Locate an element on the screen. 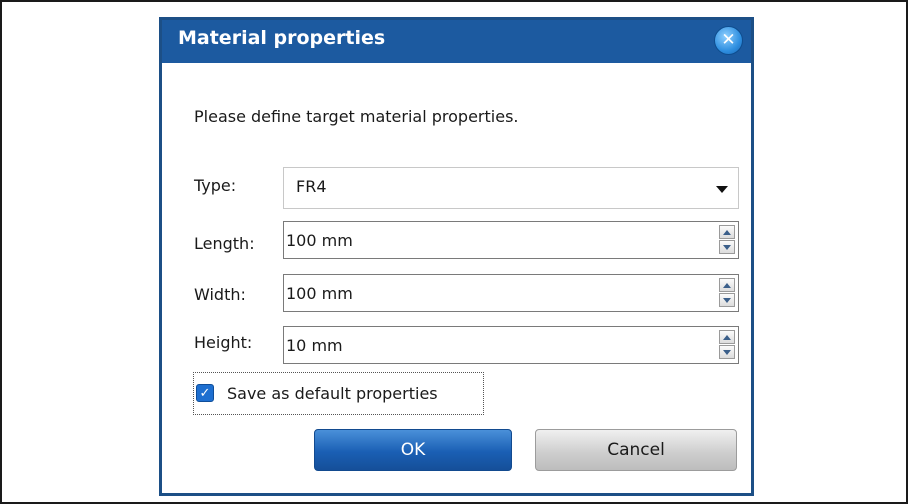 This screenshot has width=908, height=504. length-label: Length: is located at coordinates (224, 243).